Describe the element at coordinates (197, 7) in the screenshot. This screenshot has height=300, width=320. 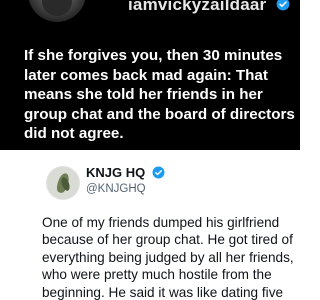
I see `top-tweet-handle: iamvickyzaildaar` at that location.